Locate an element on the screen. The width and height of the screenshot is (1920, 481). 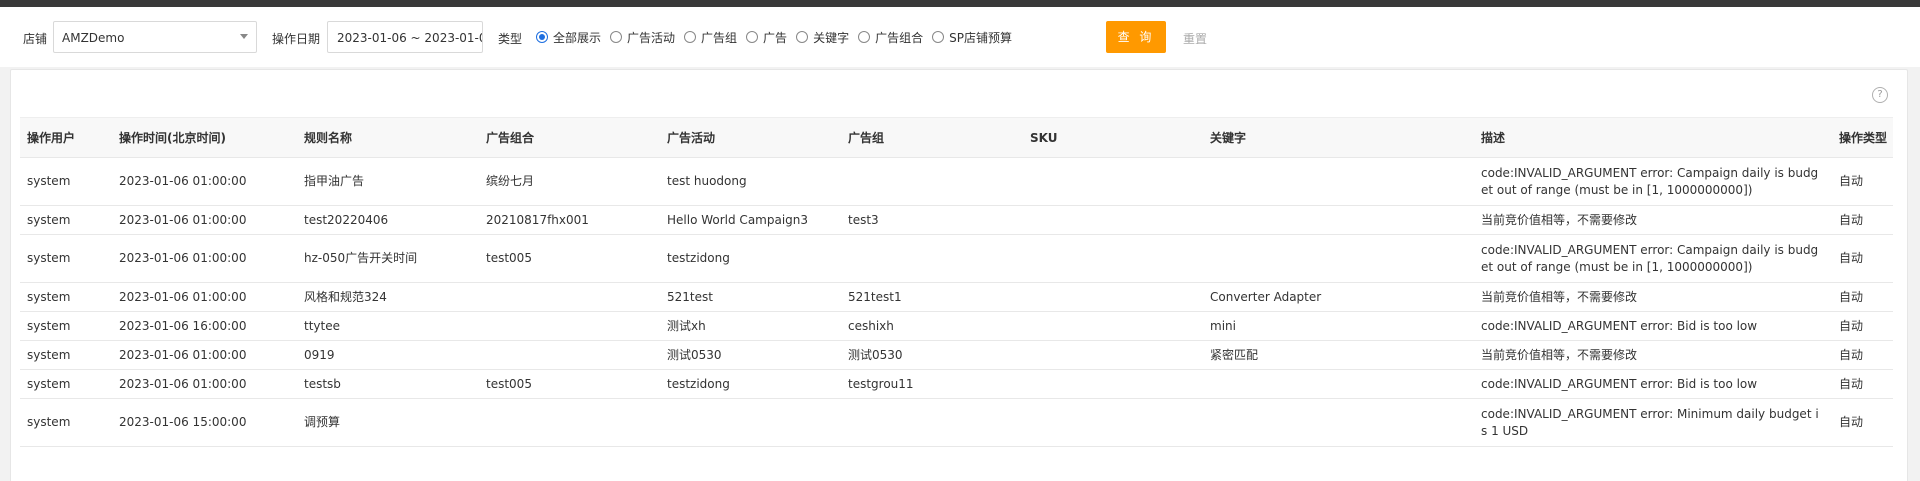
table-cell: 调预算 is located at coordinates (388, 422).